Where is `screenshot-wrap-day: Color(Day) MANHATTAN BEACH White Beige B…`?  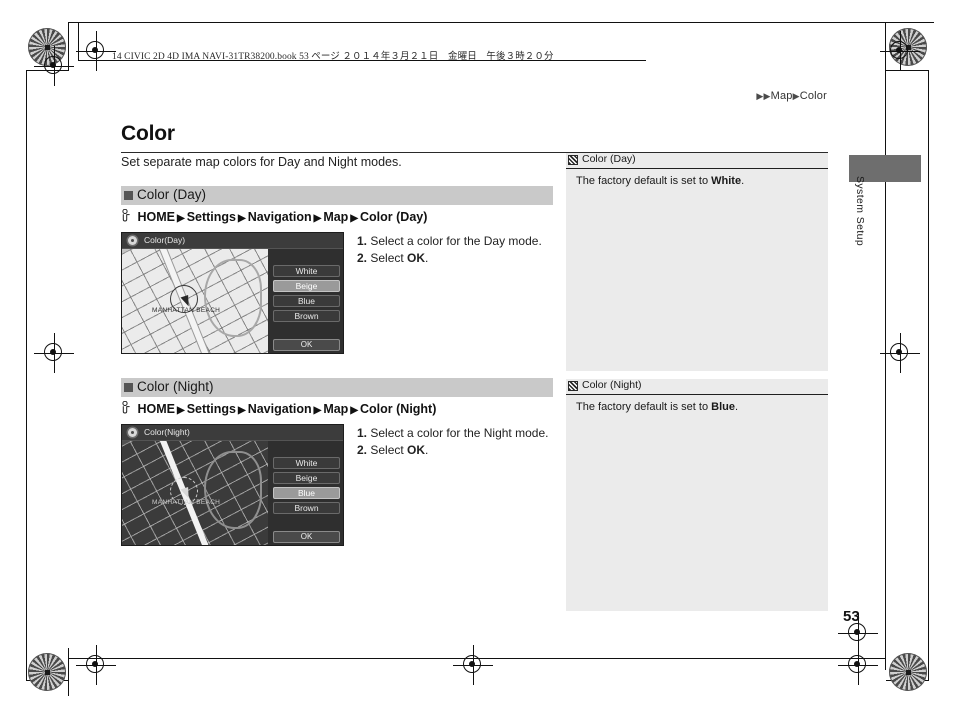
screenshot-wrap-day: Color(Day) MANHATTAN BEACH White Beige B… is located at coordinates (337, 293).